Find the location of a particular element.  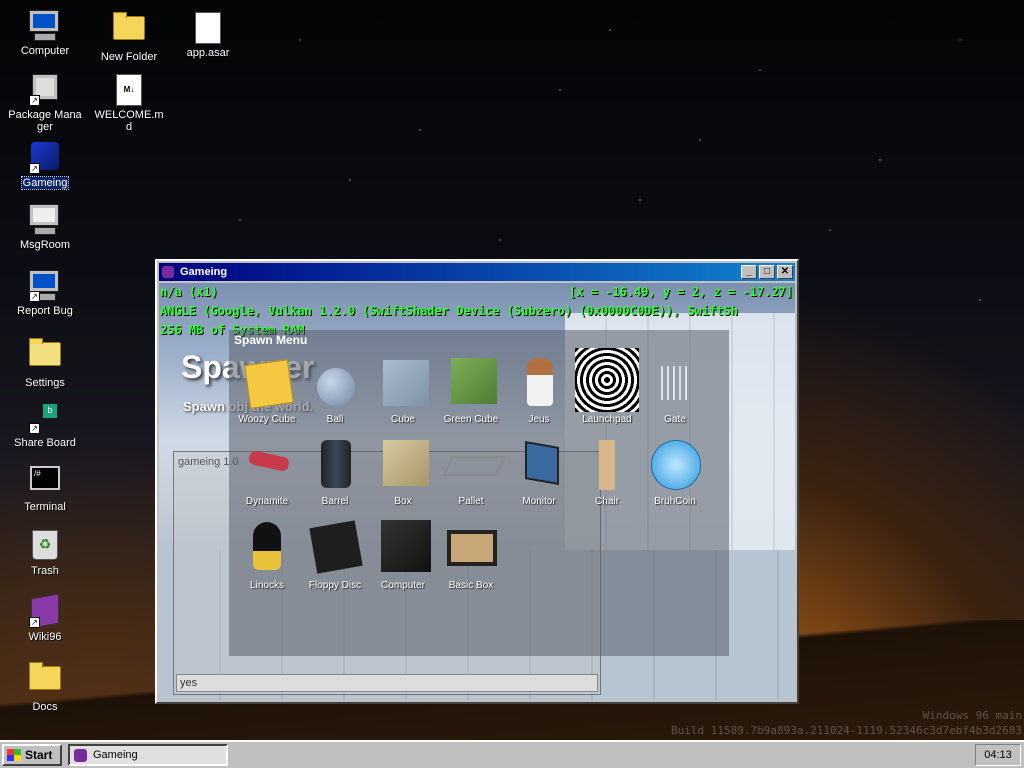

desktop-icon-label: Settings is located at coordinates (45, 383).